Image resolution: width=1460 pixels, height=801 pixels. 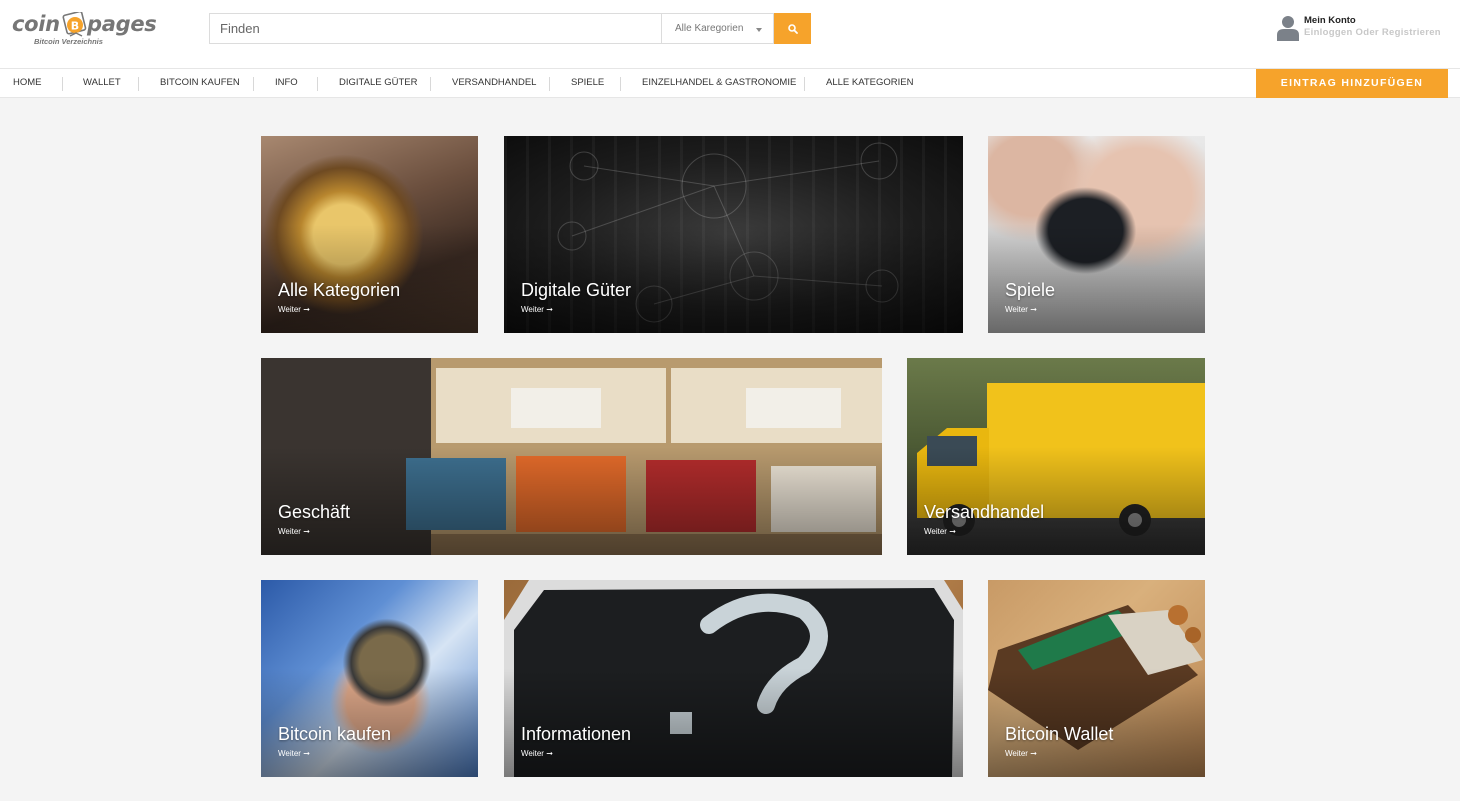 What do you see at coordinates (102, 83) in the screenshot?
I see `nav-item-wallet: WALLET` at bounding box center [102, 83].